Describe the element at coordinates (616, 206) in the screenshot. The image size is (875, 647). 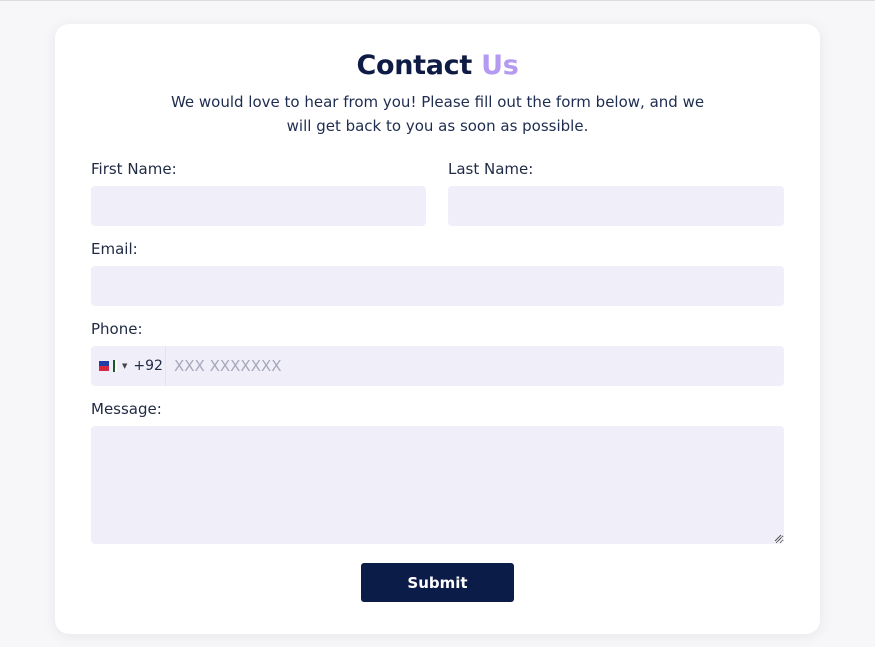
I see `last-name-input` at that location.